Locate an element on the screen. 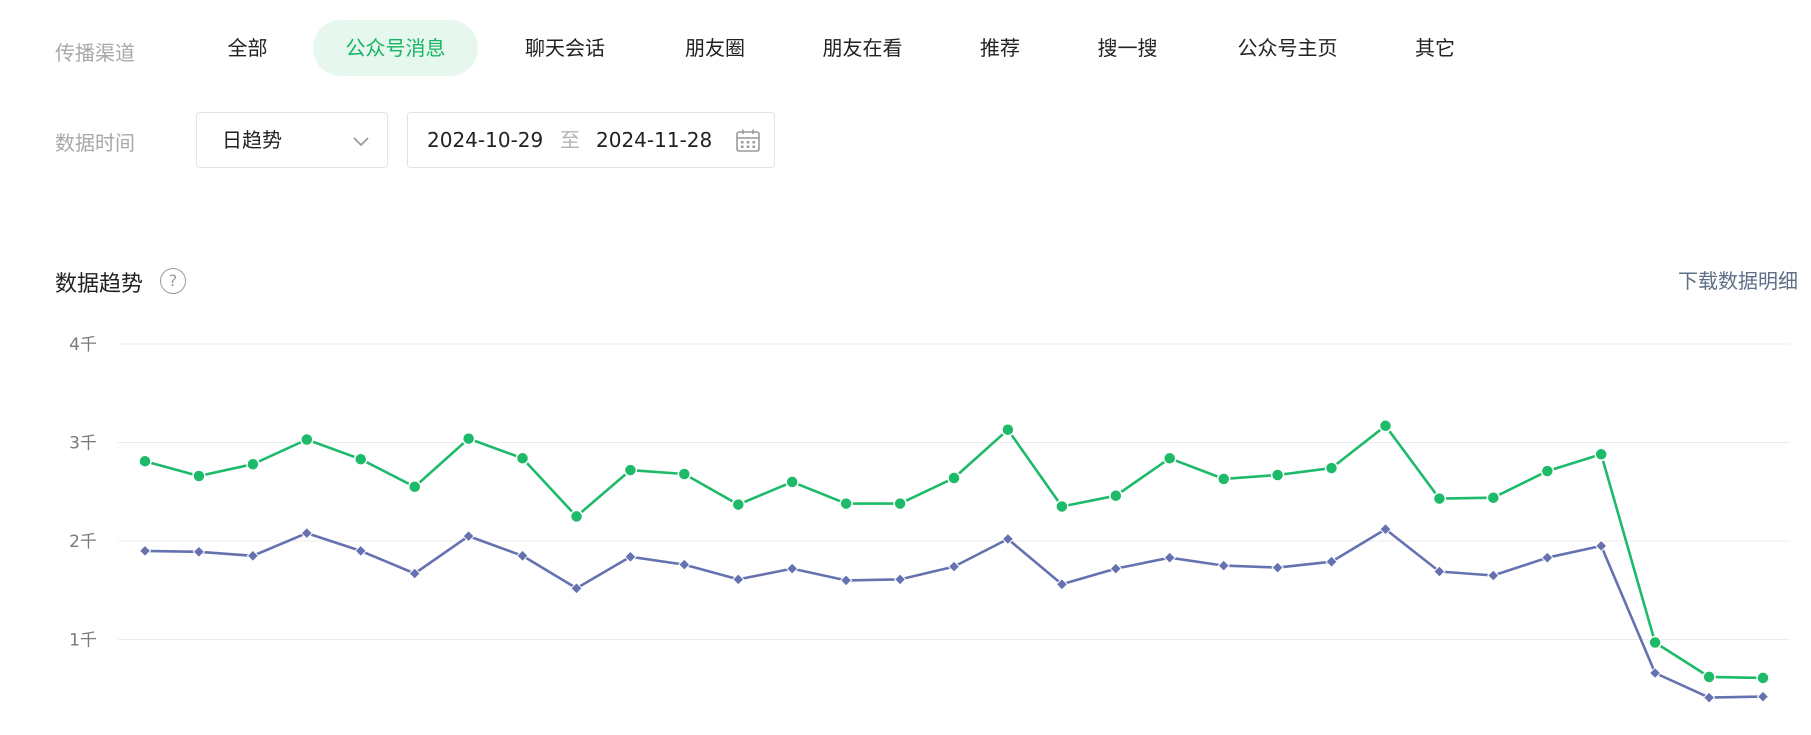 Image resolution: width=1811 pixels, height=735 pixels. y-tick-label: 3千 is located at coordinates (83, 444).